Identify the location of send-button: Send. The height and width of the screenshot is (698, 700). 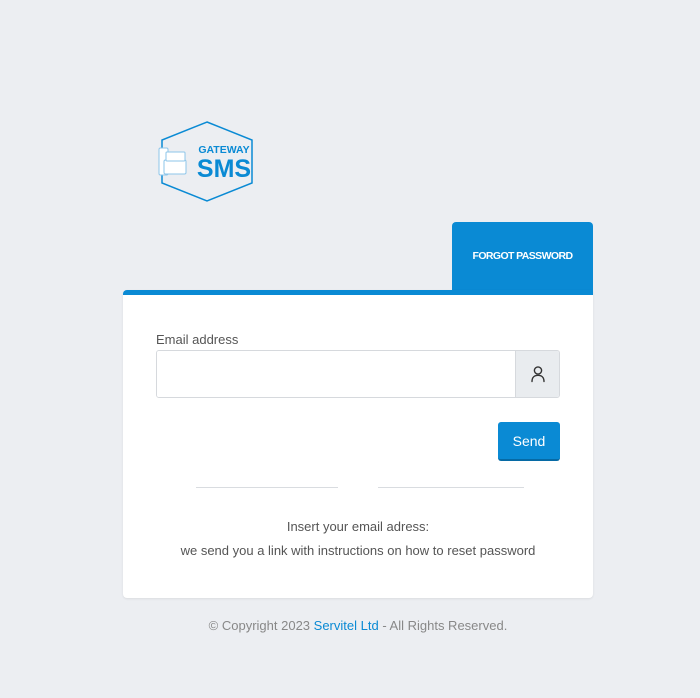
(529, 441).